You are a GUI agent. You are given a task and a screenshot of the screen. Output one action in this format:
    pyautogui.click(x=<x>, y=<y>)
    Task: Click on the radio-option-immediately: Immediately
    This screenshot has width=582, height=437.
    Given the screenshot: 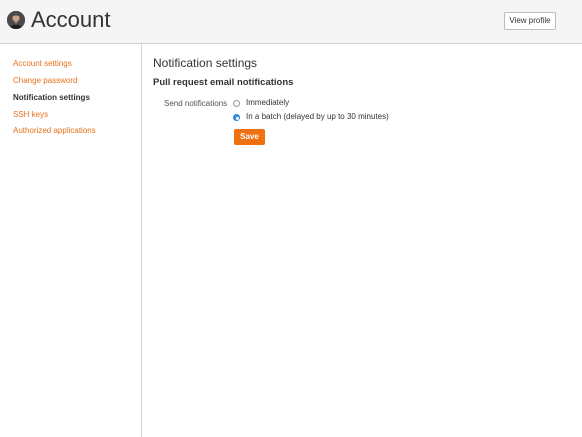 What is the action you would take?
    pyautogui.click(x=261, y=103)
    